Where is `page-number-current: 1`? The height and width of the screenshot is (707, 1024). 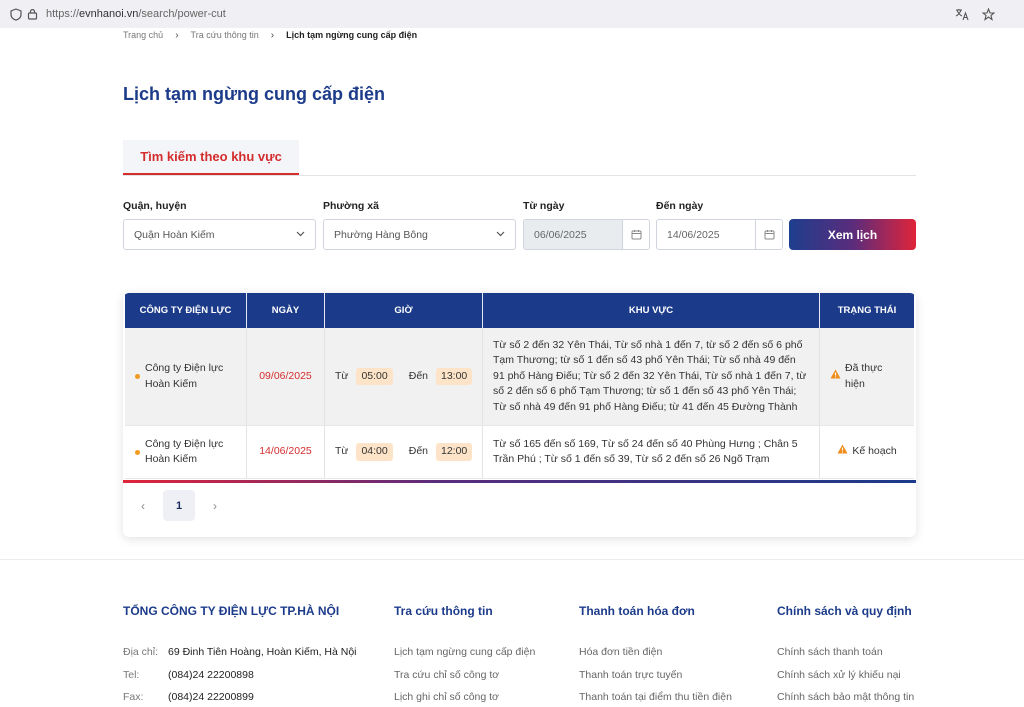
page-number-current: 1 is located at coordinates (179, 505).